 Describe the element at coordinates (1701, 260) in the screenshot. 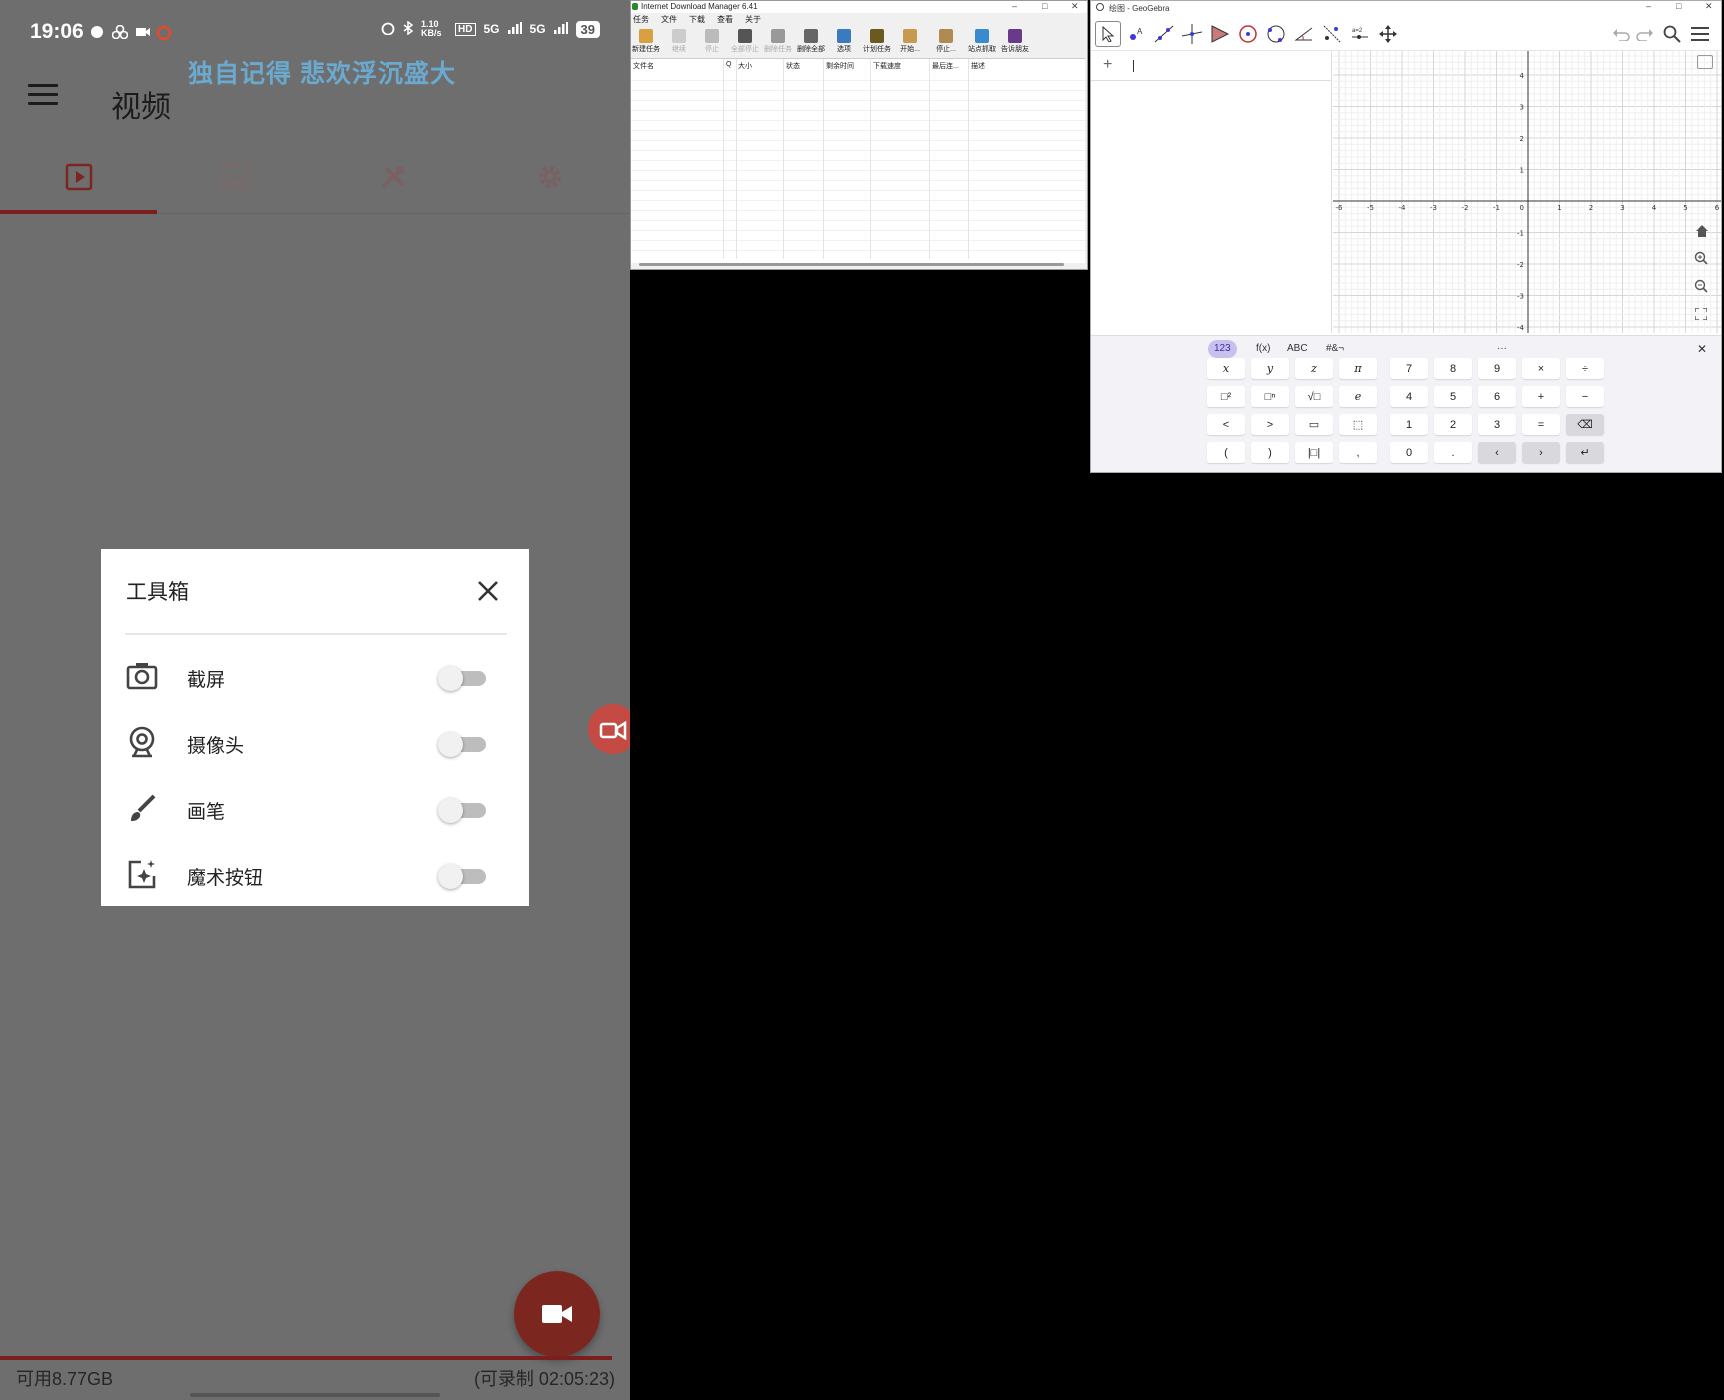

I see `zoom-in-icon` at that location.